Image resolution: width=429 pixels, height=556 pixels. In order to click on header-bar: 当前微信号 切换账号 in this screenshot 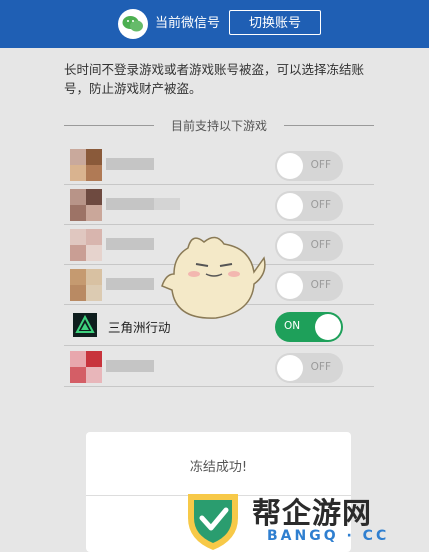, I will do `click(214, 24)`.